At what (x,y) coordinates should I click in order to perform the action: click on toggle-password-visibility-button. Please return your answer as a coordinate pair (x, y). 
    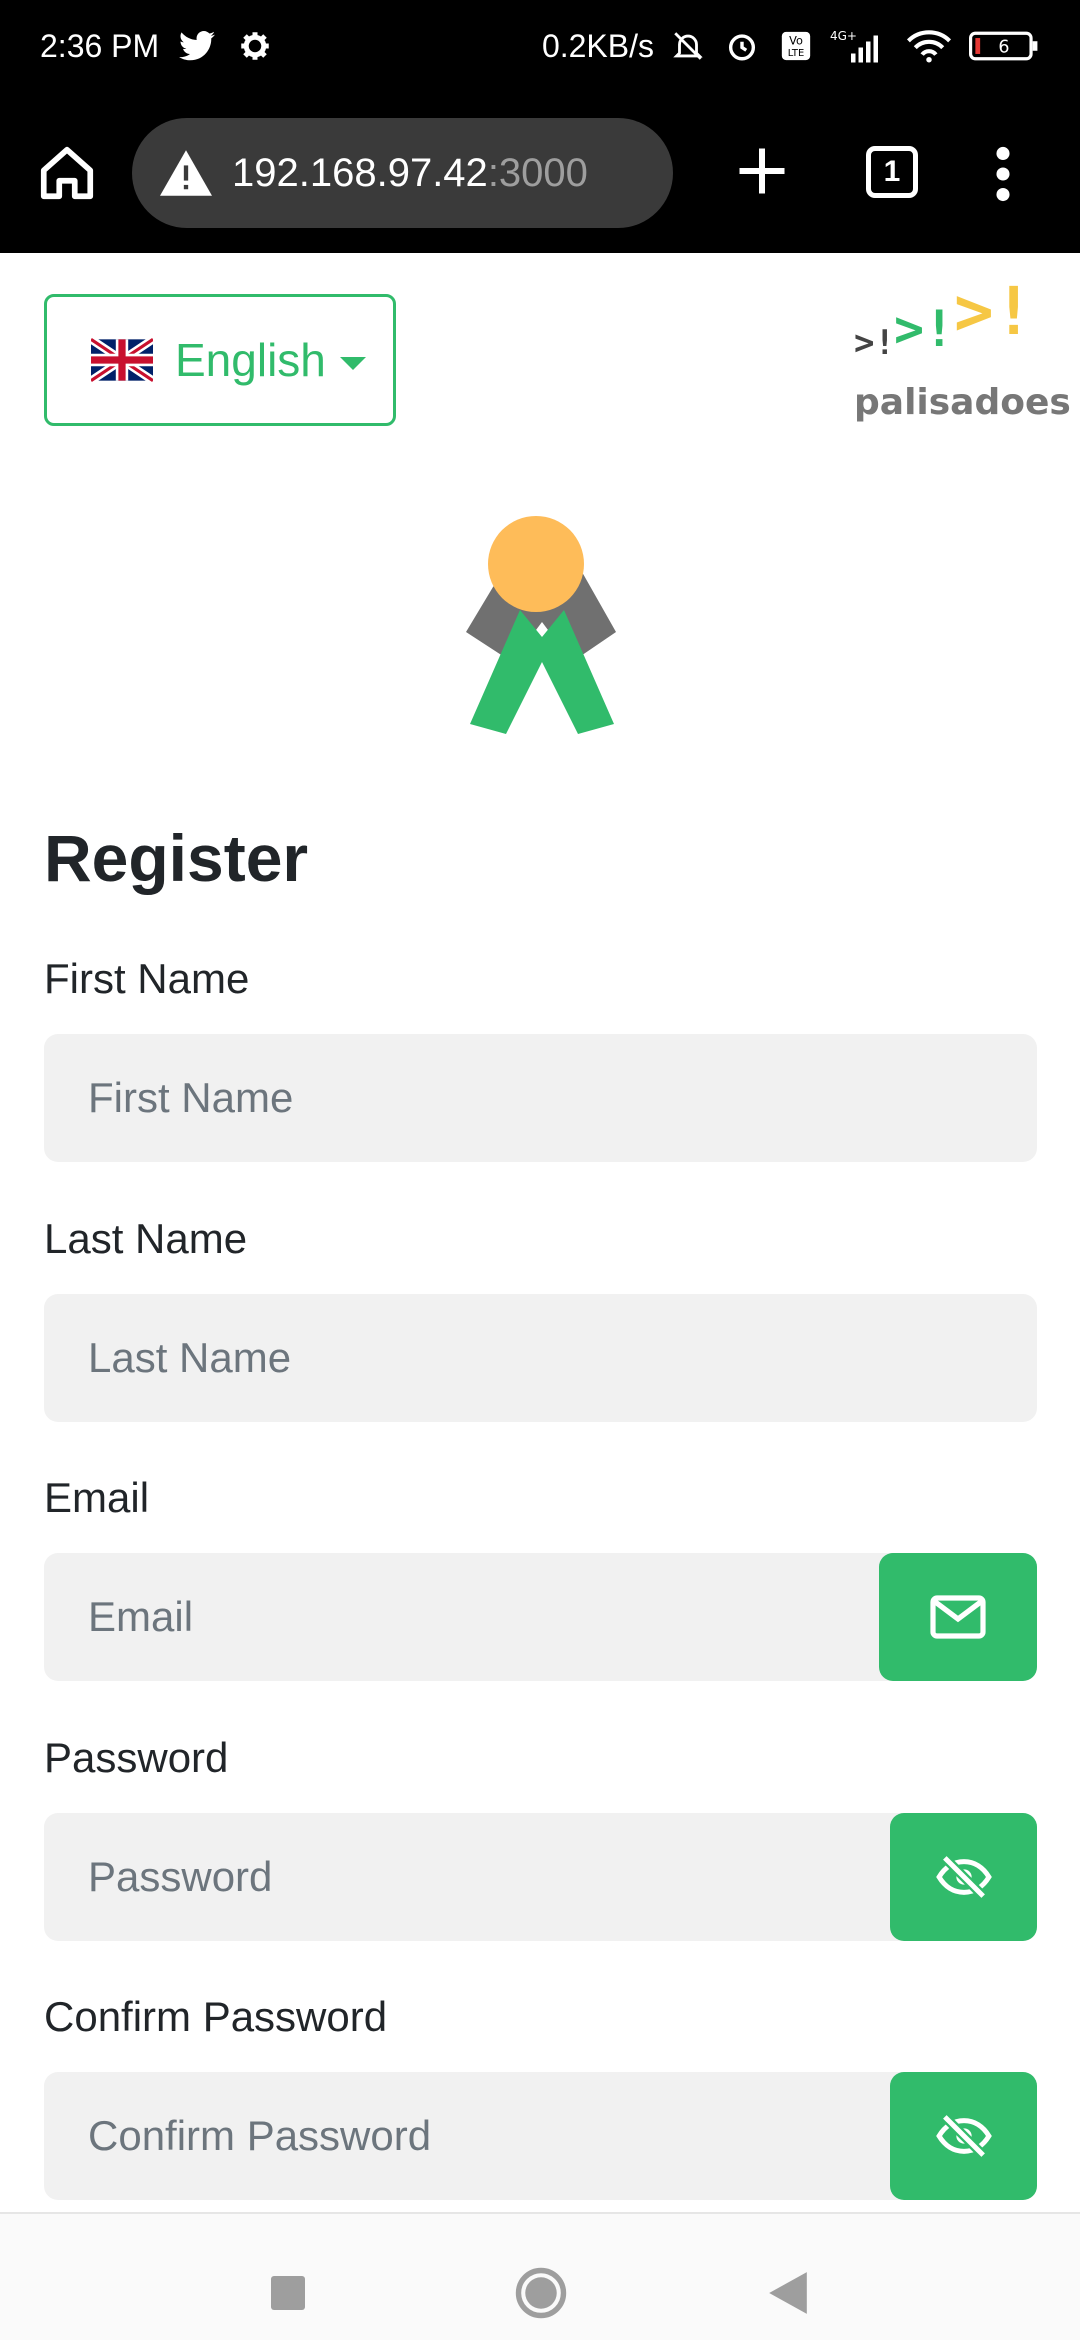
    Looking at the image, I should click on (963, 1877).